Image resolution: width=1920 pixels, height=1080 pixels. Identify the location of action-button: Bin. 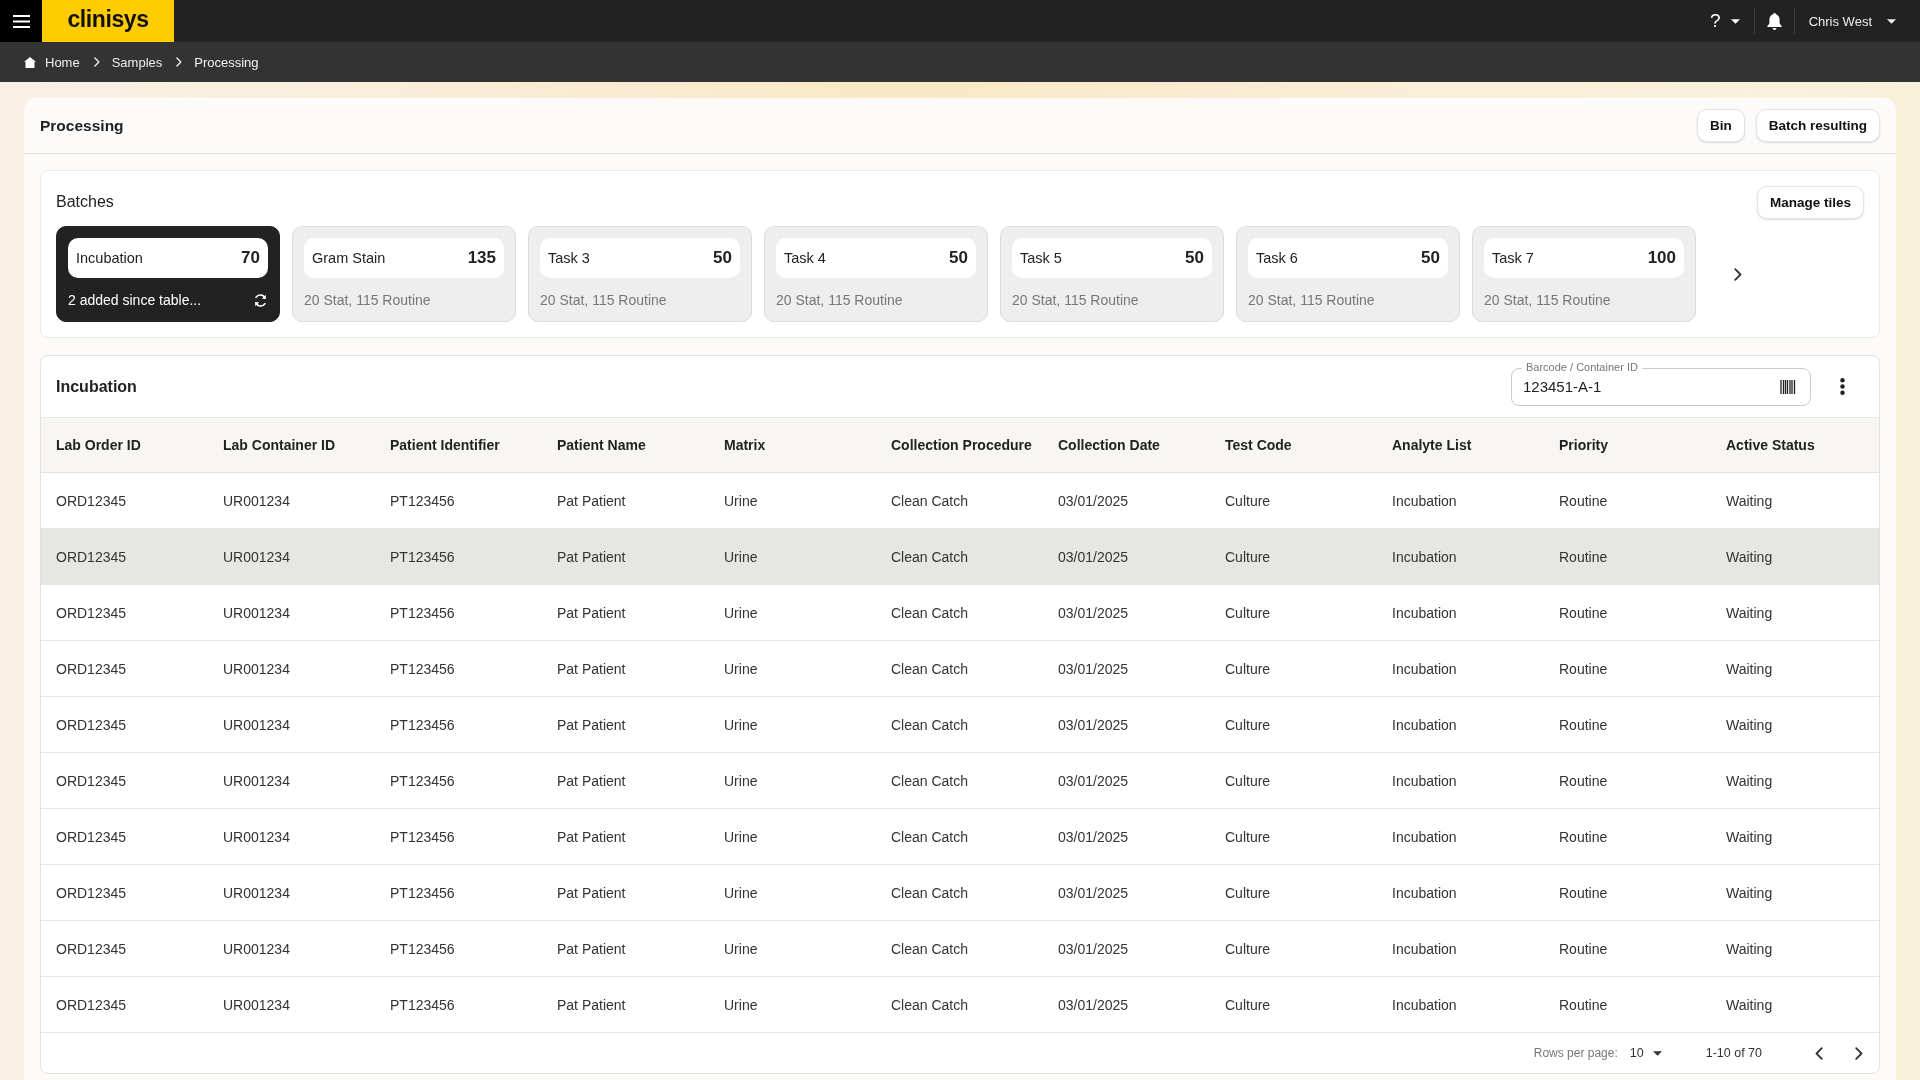
(1721, 125).